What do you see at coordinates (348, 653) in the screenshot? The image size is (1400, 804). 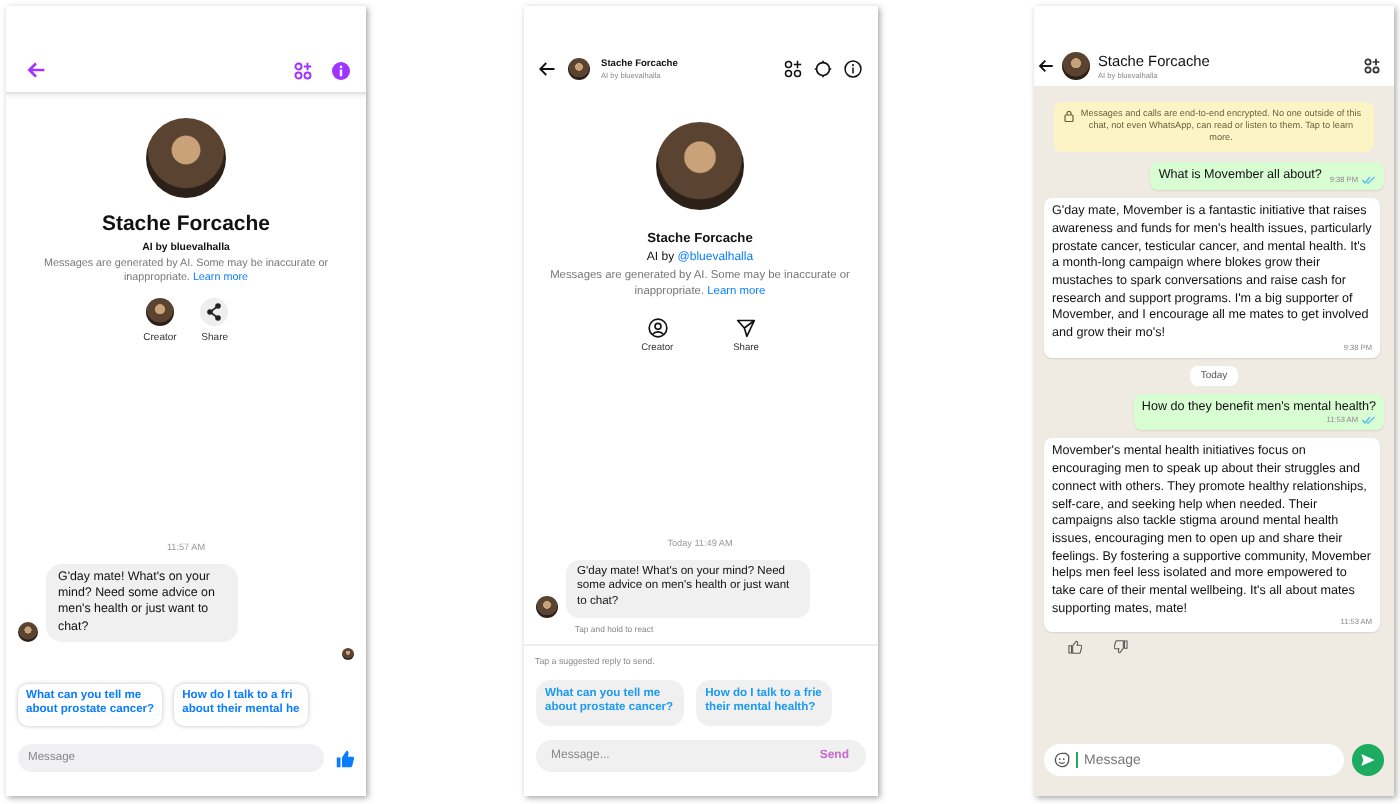 I see `seen-avatar-placeholder` at bounding box center [348, 653].